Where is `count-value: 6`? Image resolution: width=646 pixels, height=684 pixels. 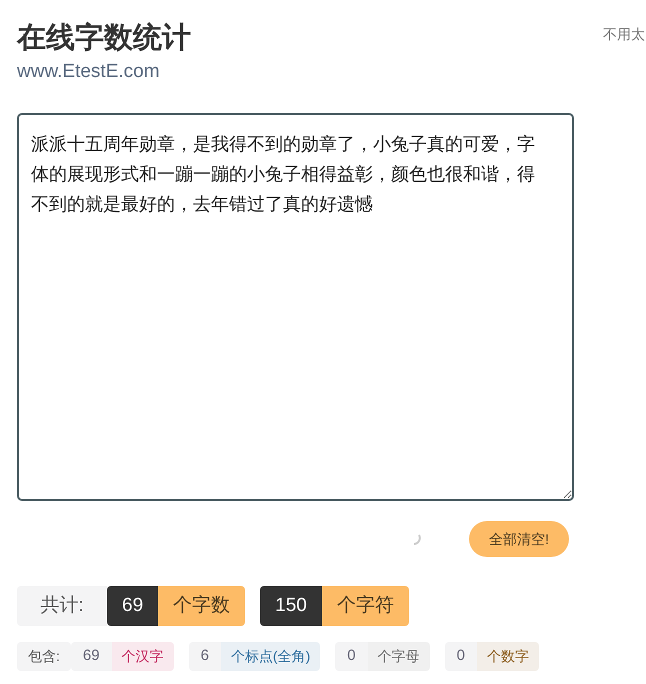
count-value: 6 is located at coordinates (204, 656).